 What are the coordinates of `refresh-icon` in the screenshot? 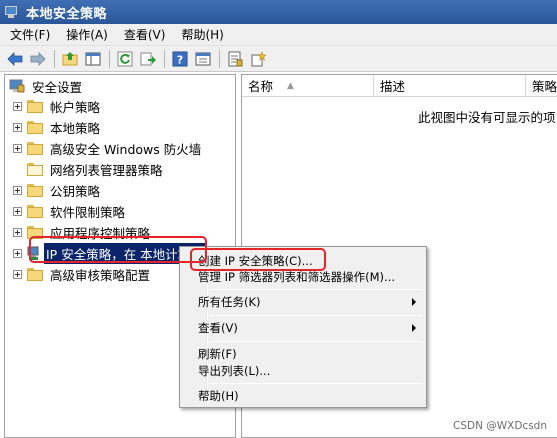 It's located at (125, 59).